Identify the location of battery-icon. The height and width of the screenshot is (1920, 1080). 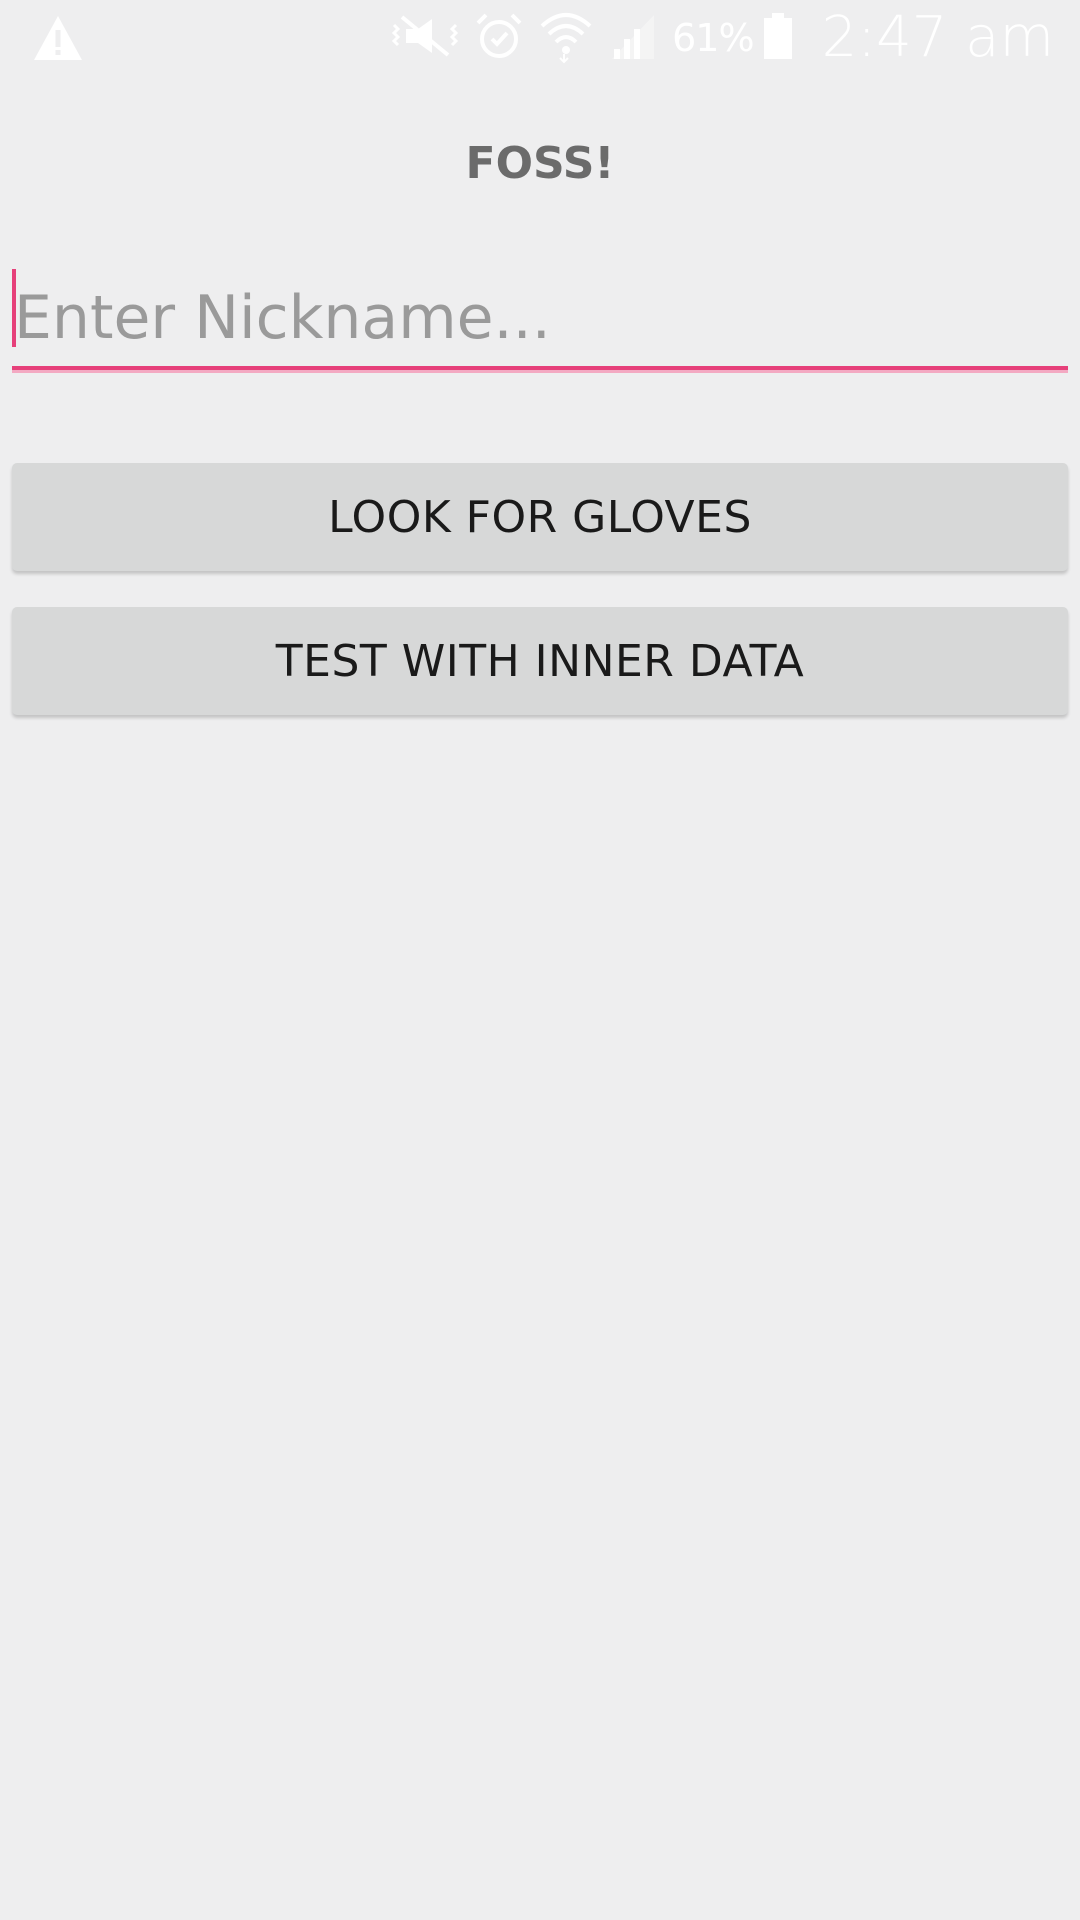
(778, 38).